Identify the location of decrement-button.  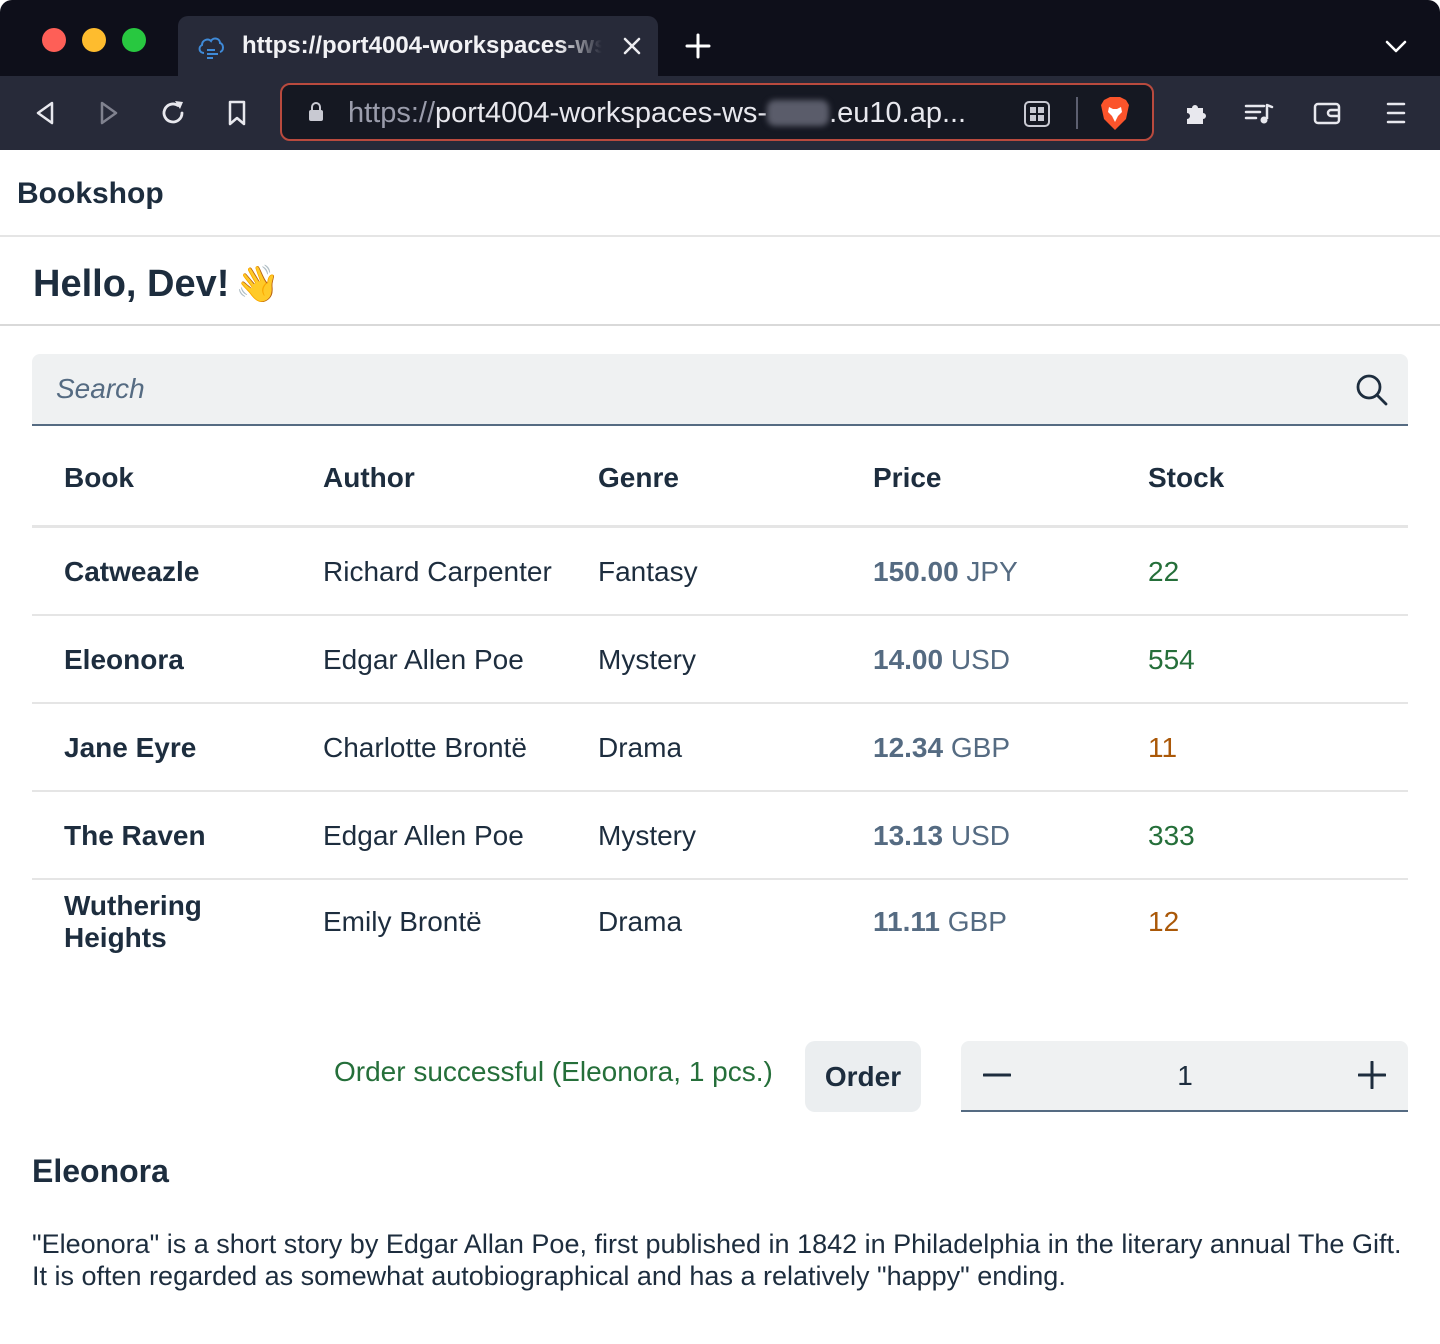
(997, 1075).